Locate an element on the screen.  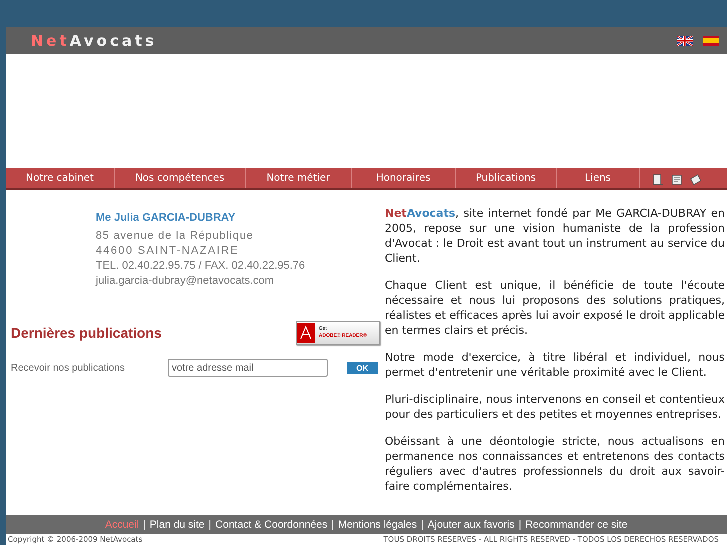
site-logo: NetAvocats is located at coordinates (94, 41).